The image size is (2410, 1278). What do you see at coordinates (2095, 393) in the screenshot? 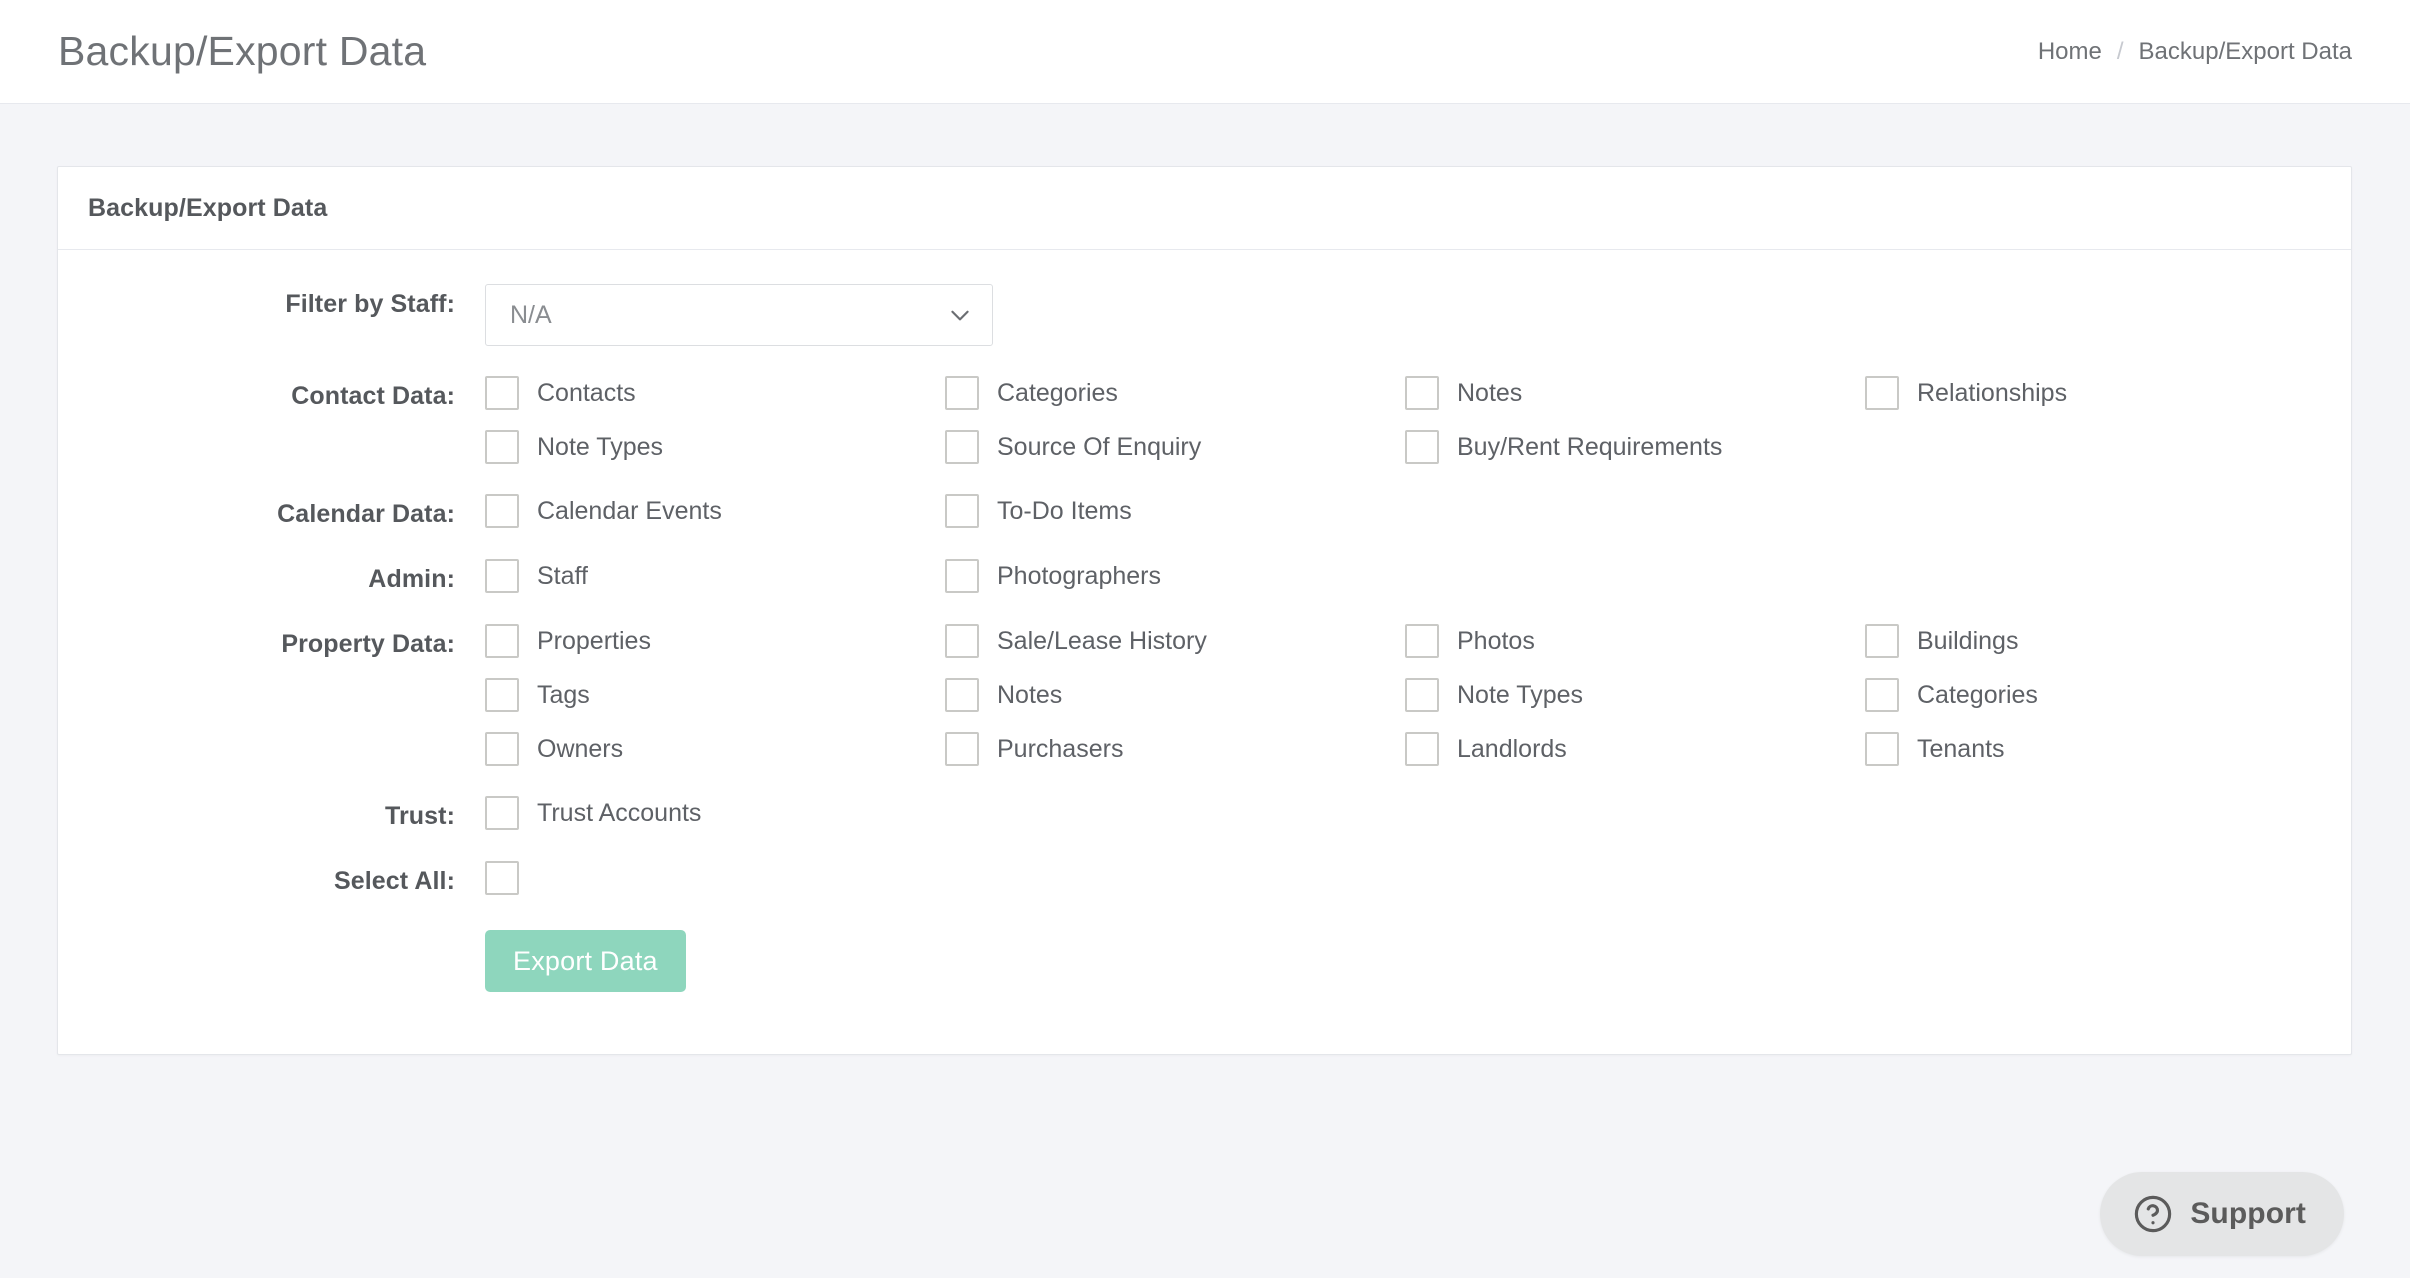
I see `checkbox-relationships: Relationships` at bounding box center [2095, 393].